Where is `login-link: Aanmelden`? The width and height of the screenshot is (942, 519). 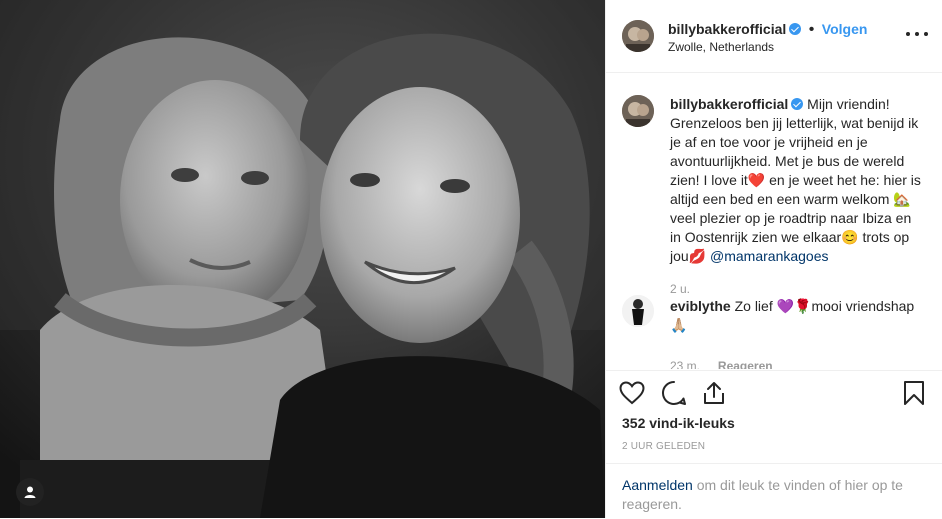
login-link: Aanmelden is located at coordinates (657, 485).